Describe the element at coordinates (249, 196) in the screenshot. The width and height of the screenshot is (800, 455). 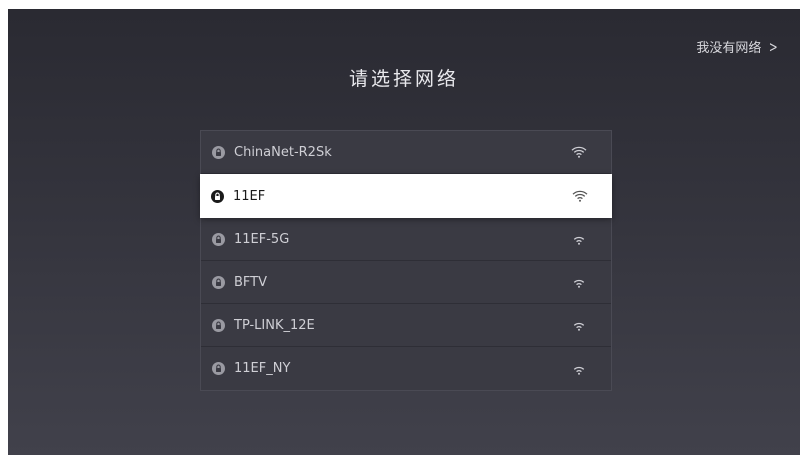
I see `network-ssid: 11EF` at that location.